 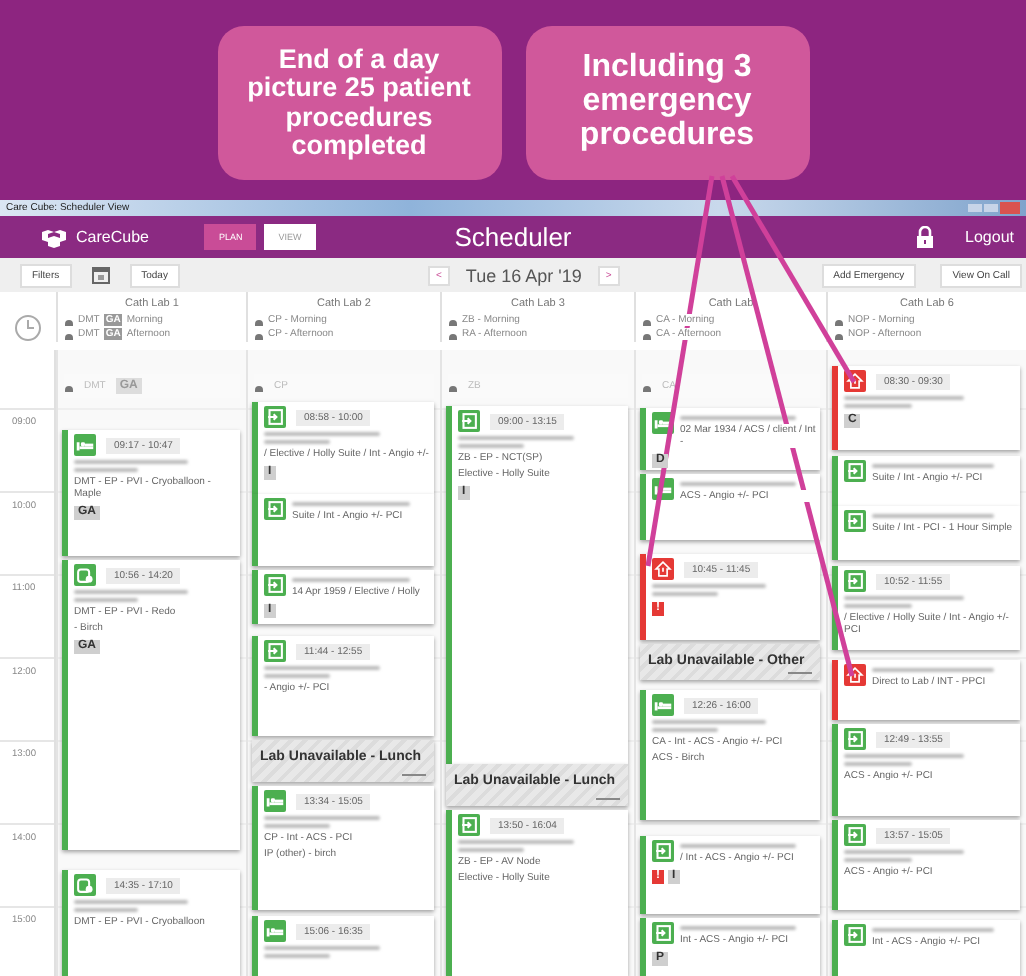 I want to click on calendar-icon, so click(x=100, y=275).